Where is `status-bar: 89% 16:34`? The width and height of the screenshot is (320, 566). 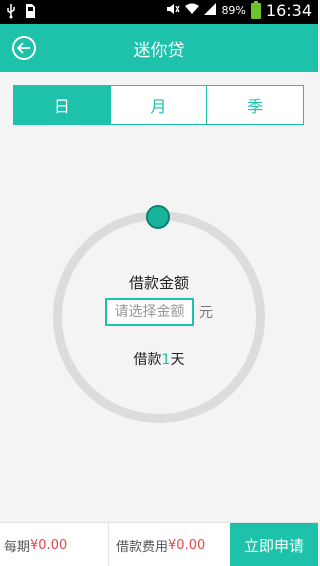
status-bar: 89% 16:34 is located at coordinates (159, 12).